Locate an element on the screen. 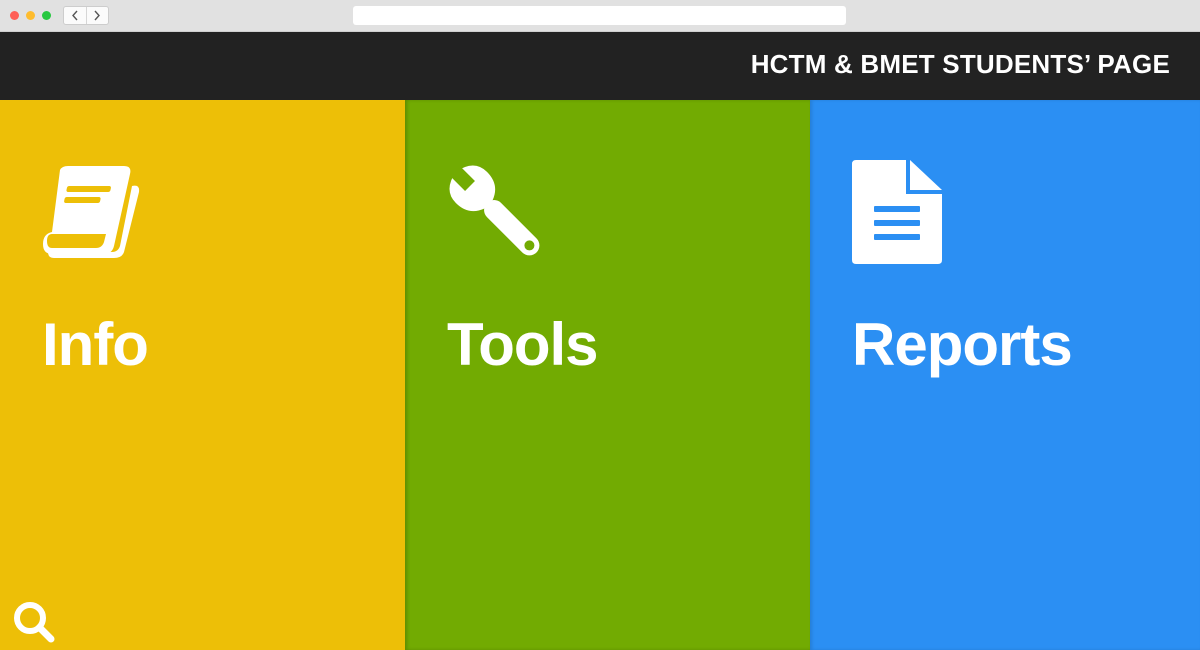  back-button is located at coordinates (75, 15).